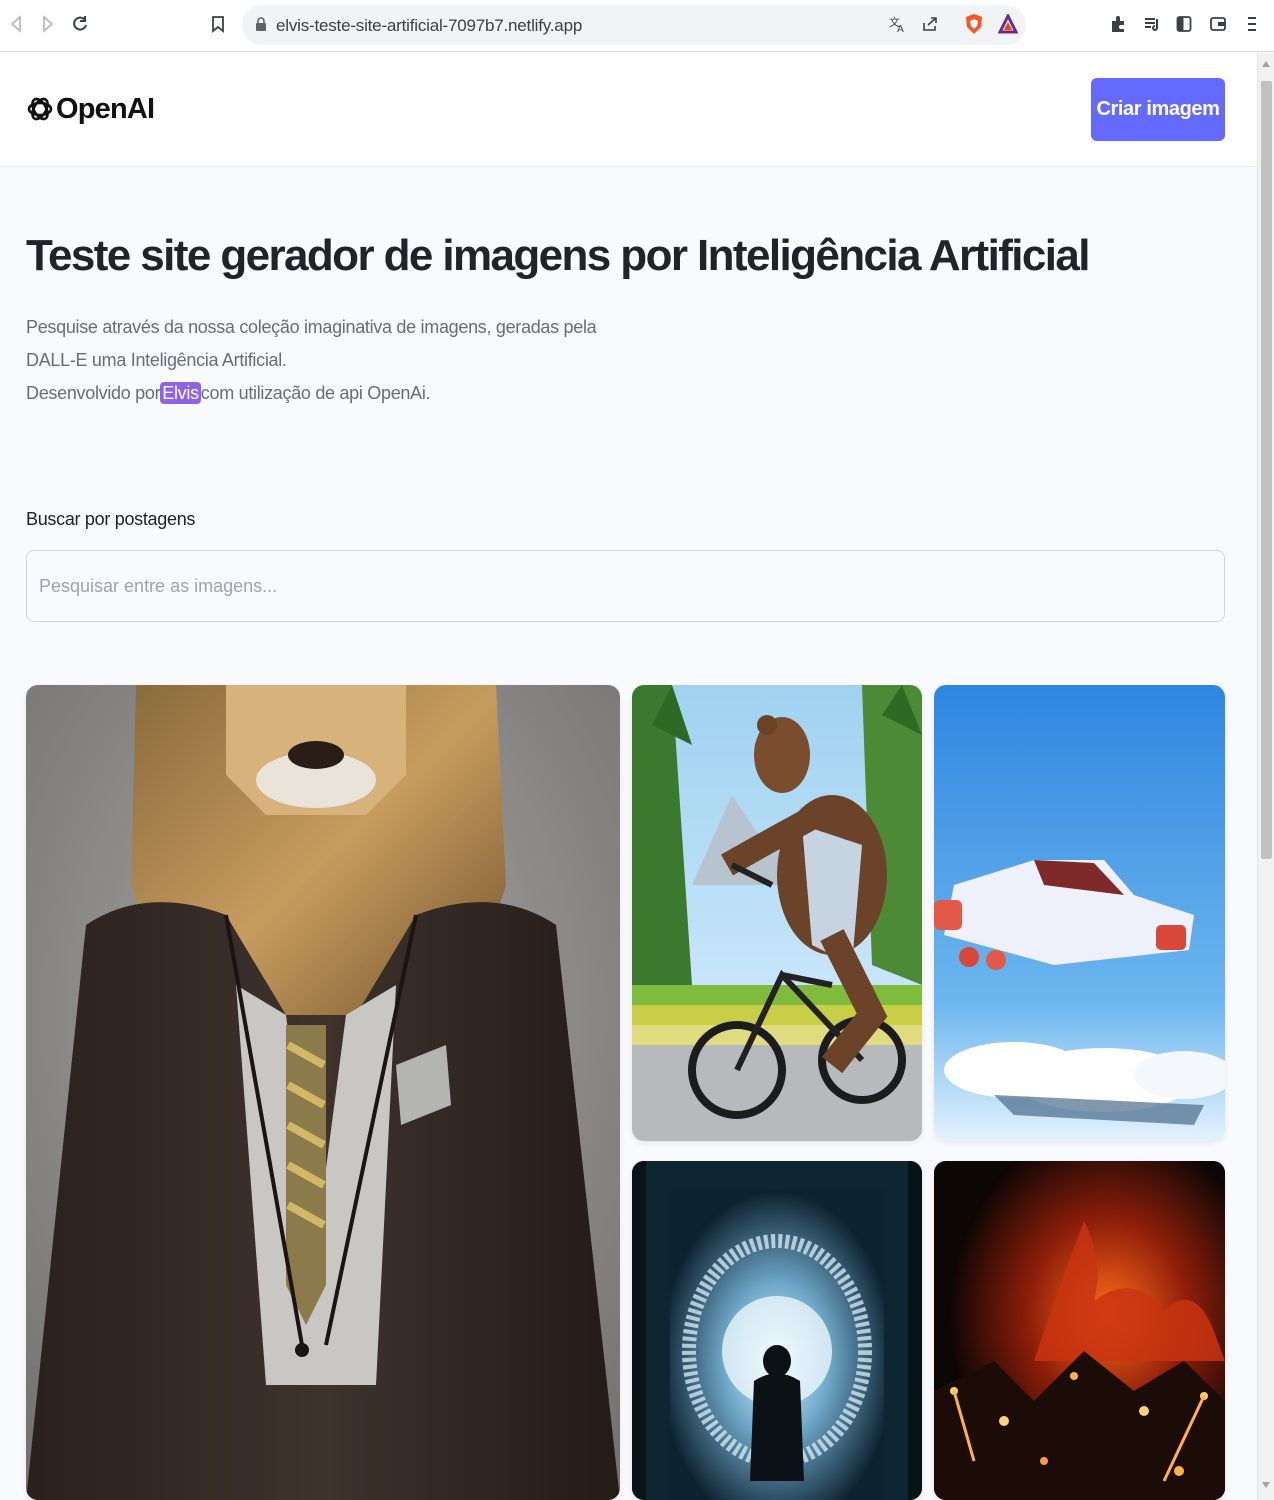  I want to click on site-header: OpenAI Criar imagem, so click(628, 110).